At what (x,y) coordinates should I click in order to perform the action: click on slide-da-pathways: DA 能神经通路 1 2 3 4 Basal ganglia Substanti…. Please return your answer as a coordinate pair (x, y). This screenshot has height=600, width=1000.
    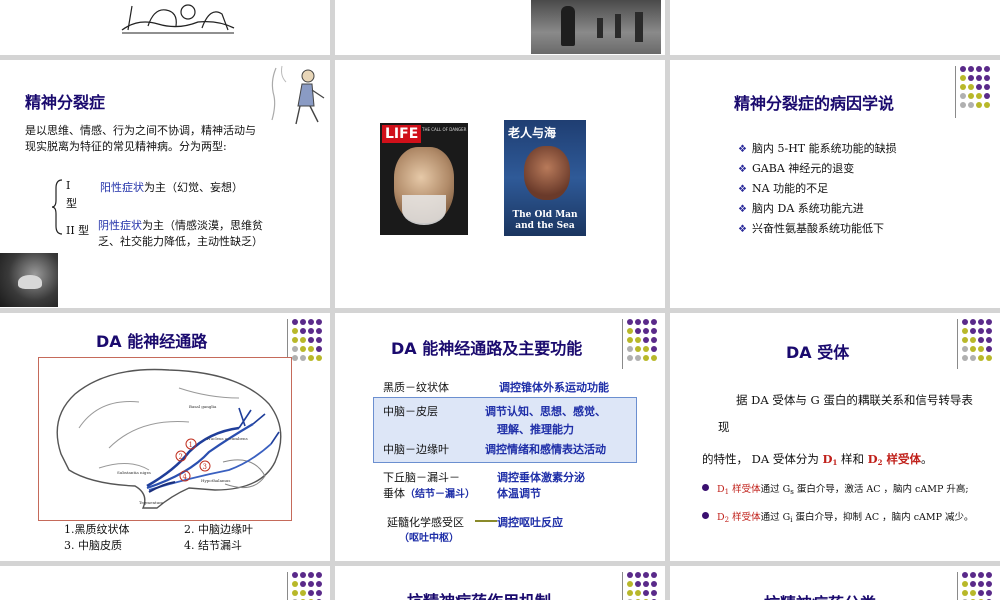
    Looking at the image, I should click on (165, 437).